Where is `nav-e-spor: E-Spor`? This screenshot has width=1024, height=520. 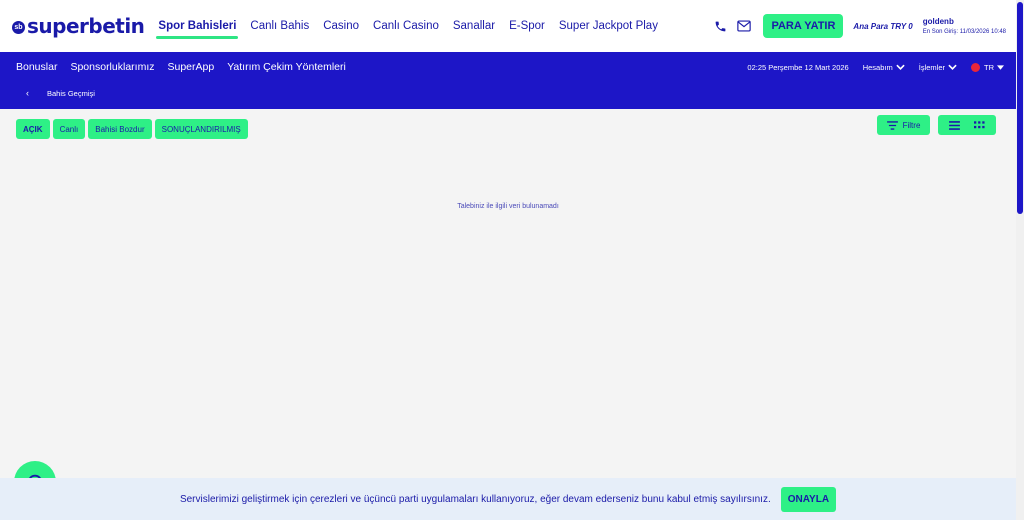
nav-e-spor: E-Spor is located at coordinates (527, 26).